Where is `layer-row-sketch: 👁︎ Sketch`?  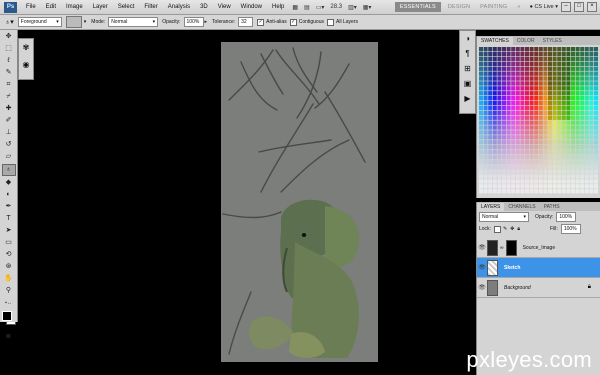
layer-row-sketch: 👁︎ Sketch is located at coordinates (538, 268).